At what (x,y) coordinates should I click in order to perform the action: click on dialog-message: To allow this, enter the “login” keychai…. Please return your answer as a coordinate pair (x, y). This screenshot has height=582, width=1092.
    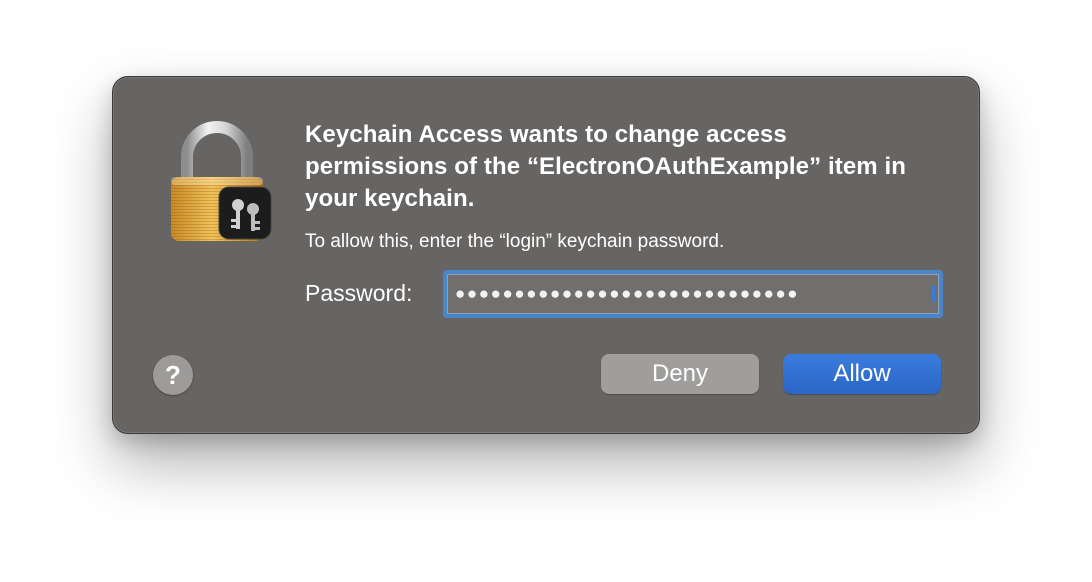
    Looking at the image, I should click on (515, 241).